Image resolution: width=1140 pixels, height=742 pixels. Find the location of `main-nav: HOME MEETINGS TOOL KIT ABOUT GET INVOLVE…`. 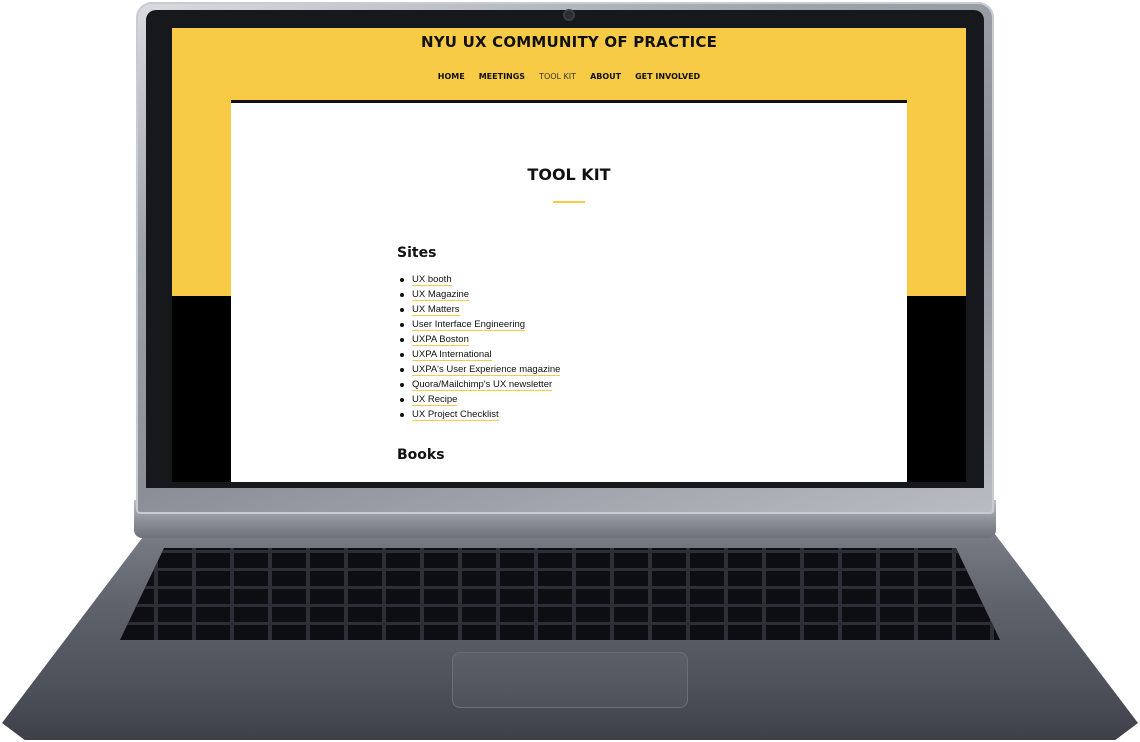

main-nav: HOME MEETINGS TOOL KIT ABOUT GET INVOLVE… is located at coordinates (569, 76).